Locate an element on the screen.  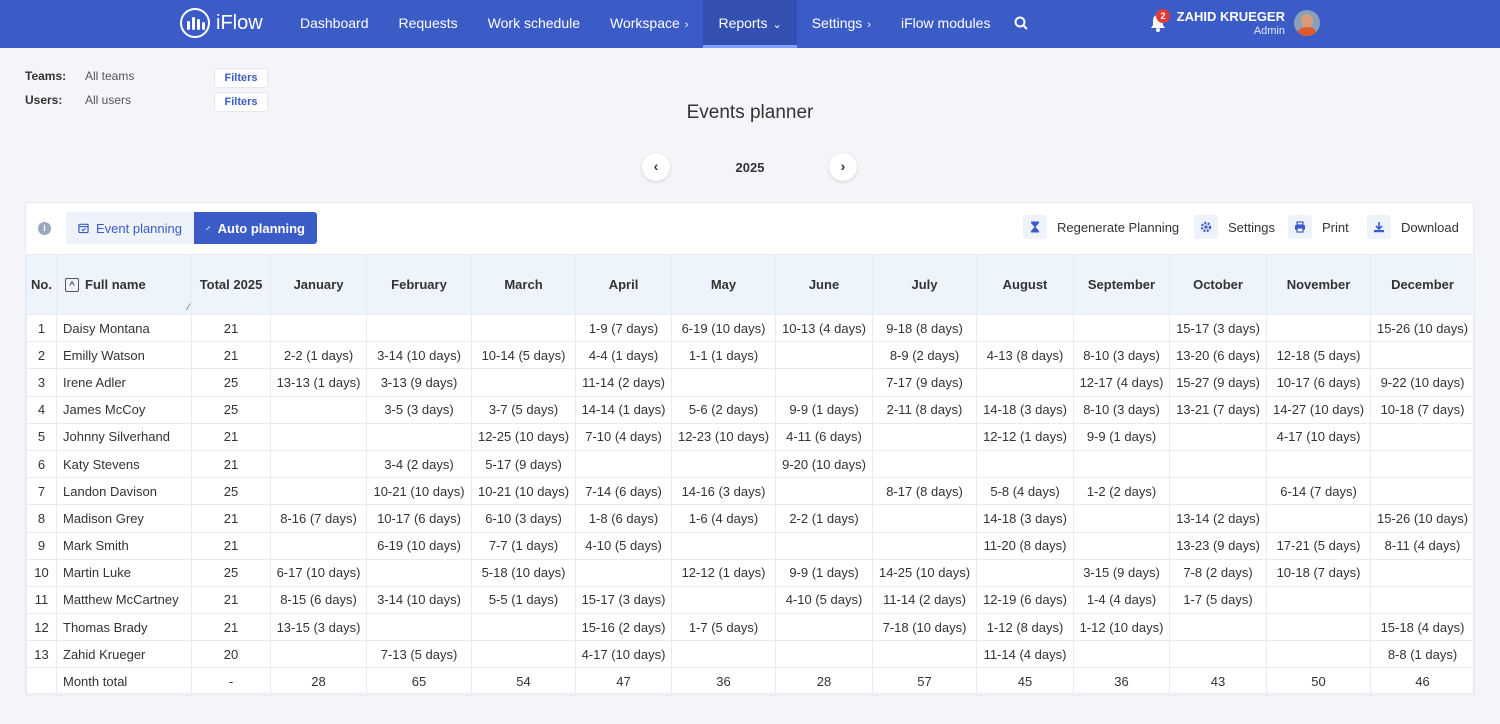
event-cell: 5-18 (10 days) is located at coordinates (523, 572).